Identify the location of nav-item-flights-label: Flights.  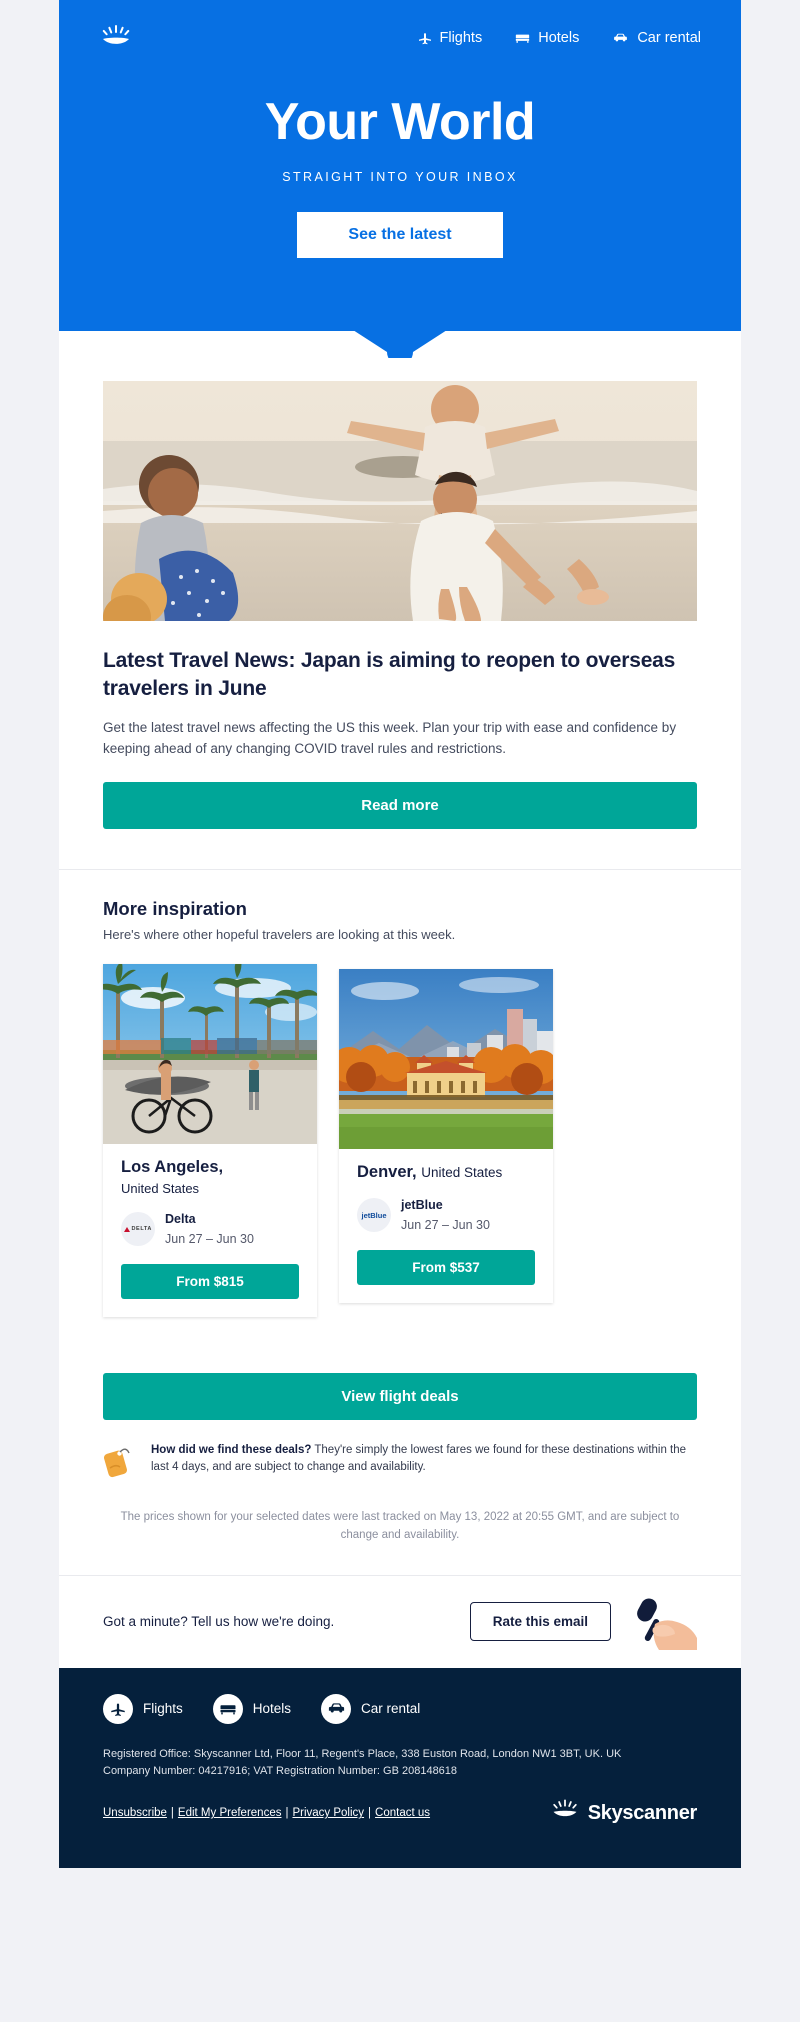
(461, 38).